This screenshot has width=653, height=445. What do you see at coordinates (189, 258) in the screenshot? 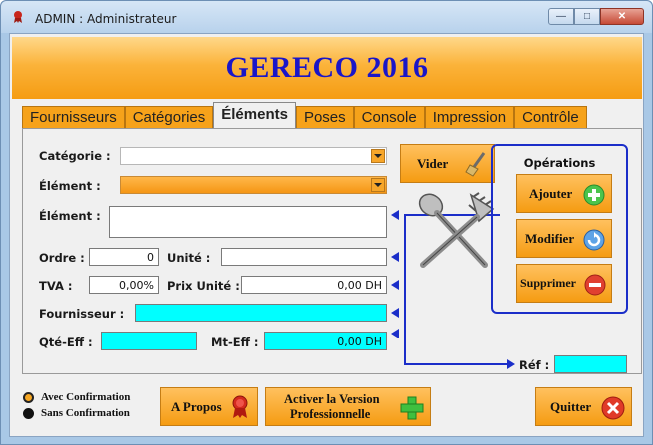
I see `unite-label: Unité :` at bounding box center [189, 258].